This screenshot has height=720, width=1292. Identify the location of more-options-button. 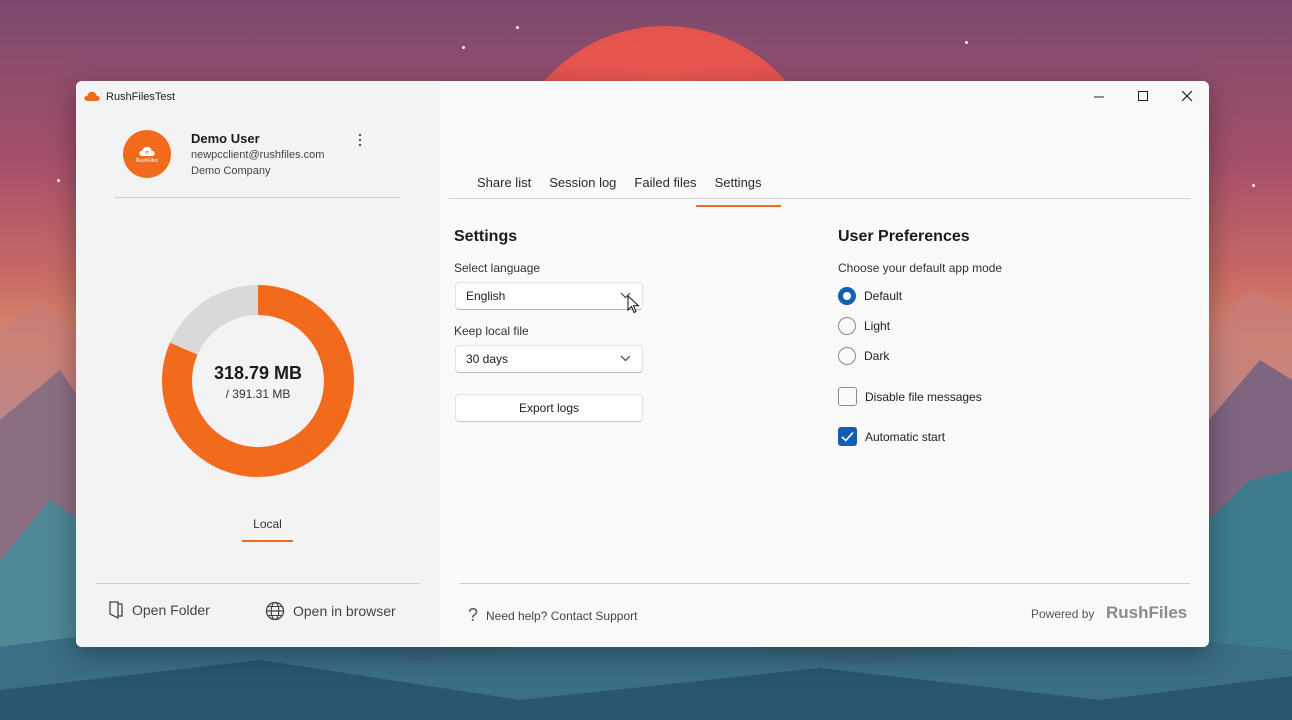
(360, 141).